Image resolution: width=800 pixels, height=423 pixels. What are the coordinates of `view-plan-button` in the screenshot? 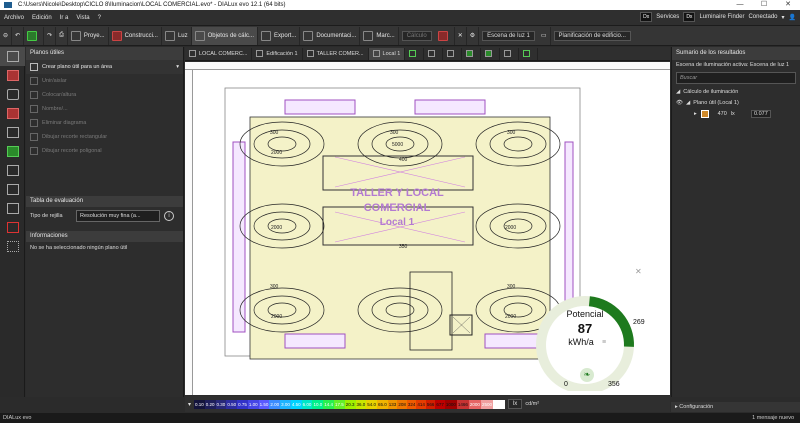 It's located at (434, 53).